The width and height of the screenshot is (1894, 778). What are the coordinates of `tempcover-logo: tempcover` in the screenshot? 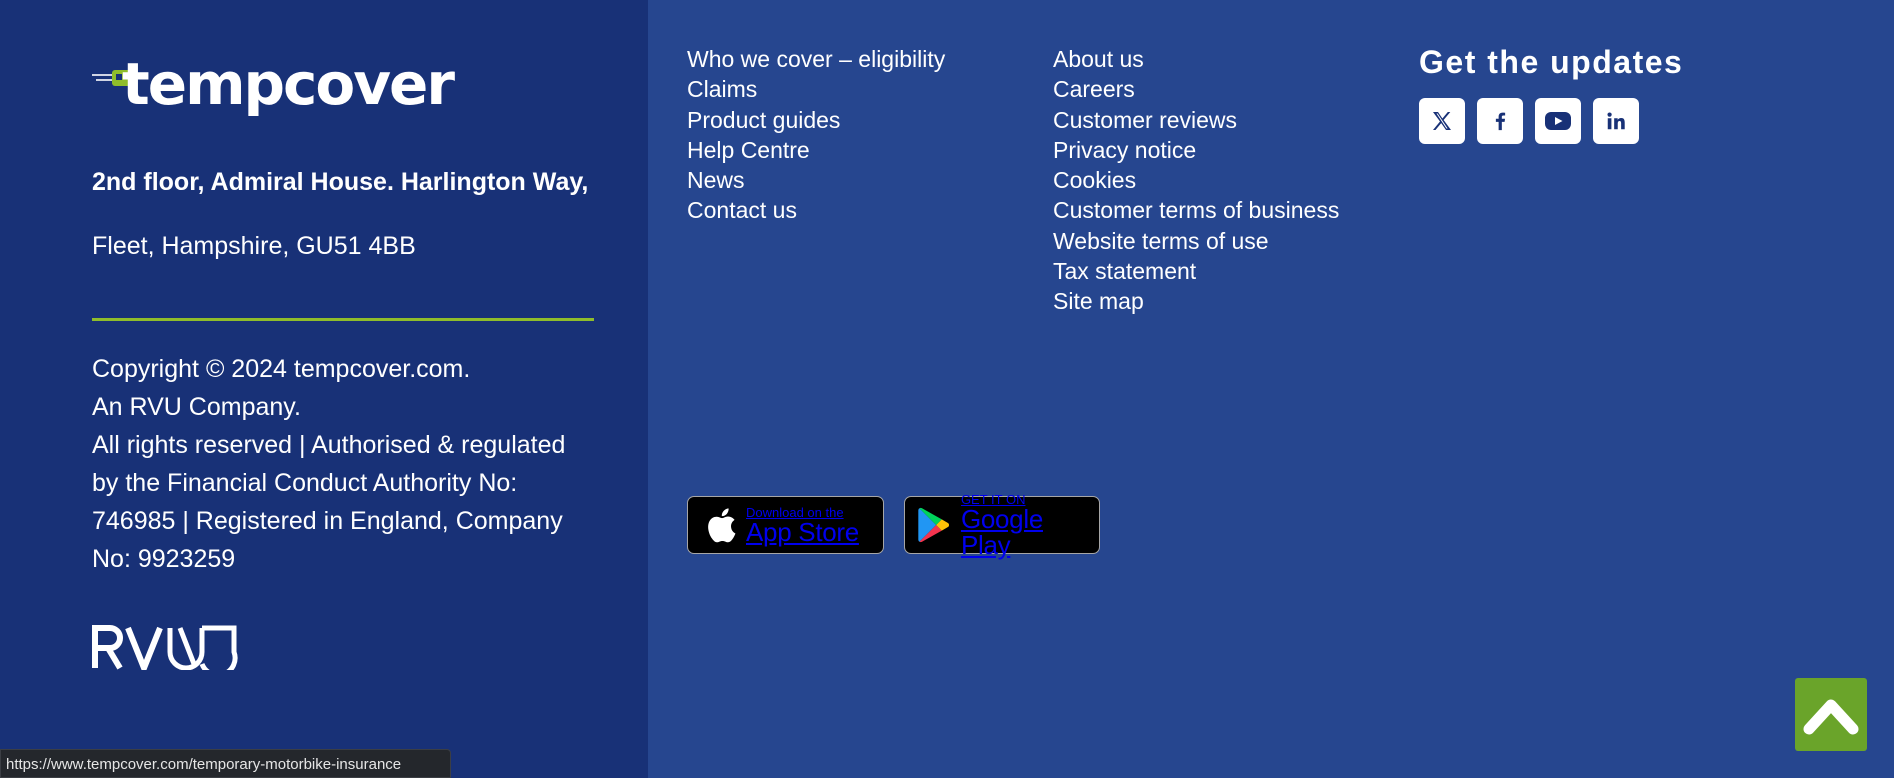 It's located at (282, 90).